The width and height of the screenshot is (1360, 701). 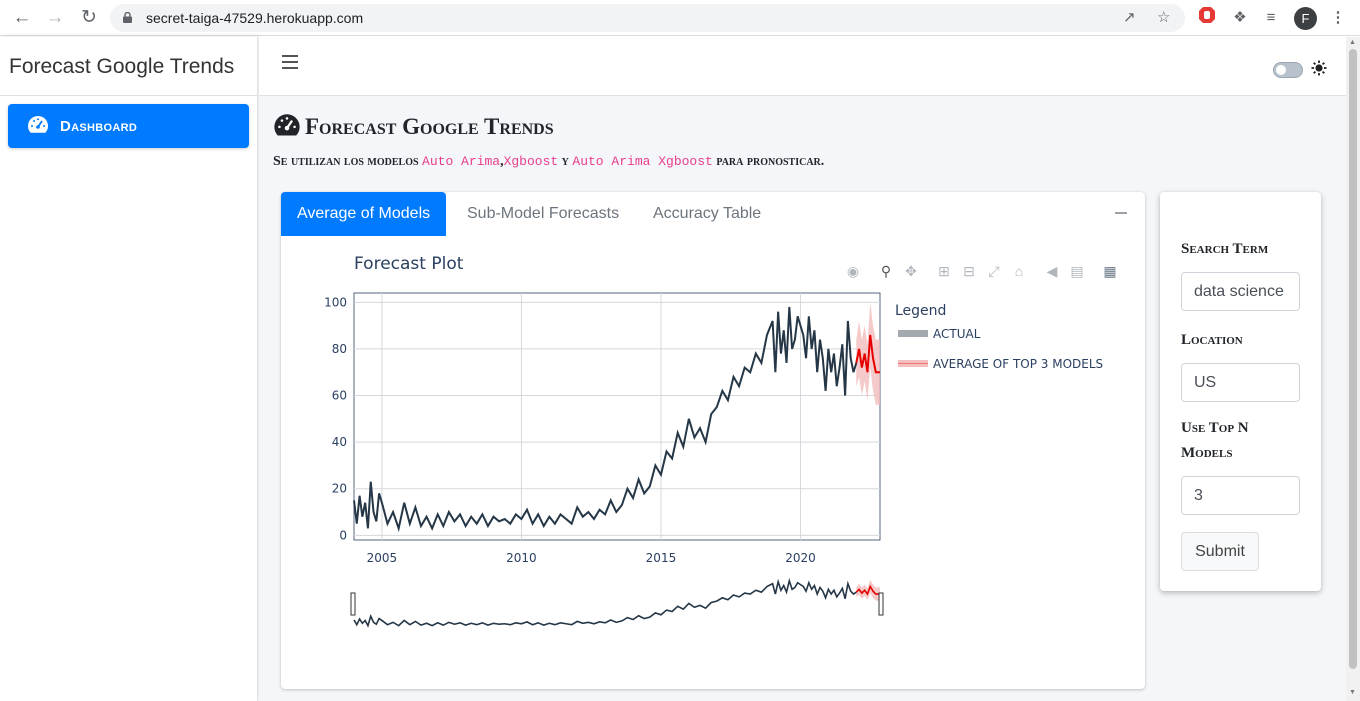 I want to click on page-title: Forecast Google Trends, so click(x=413, y=126).